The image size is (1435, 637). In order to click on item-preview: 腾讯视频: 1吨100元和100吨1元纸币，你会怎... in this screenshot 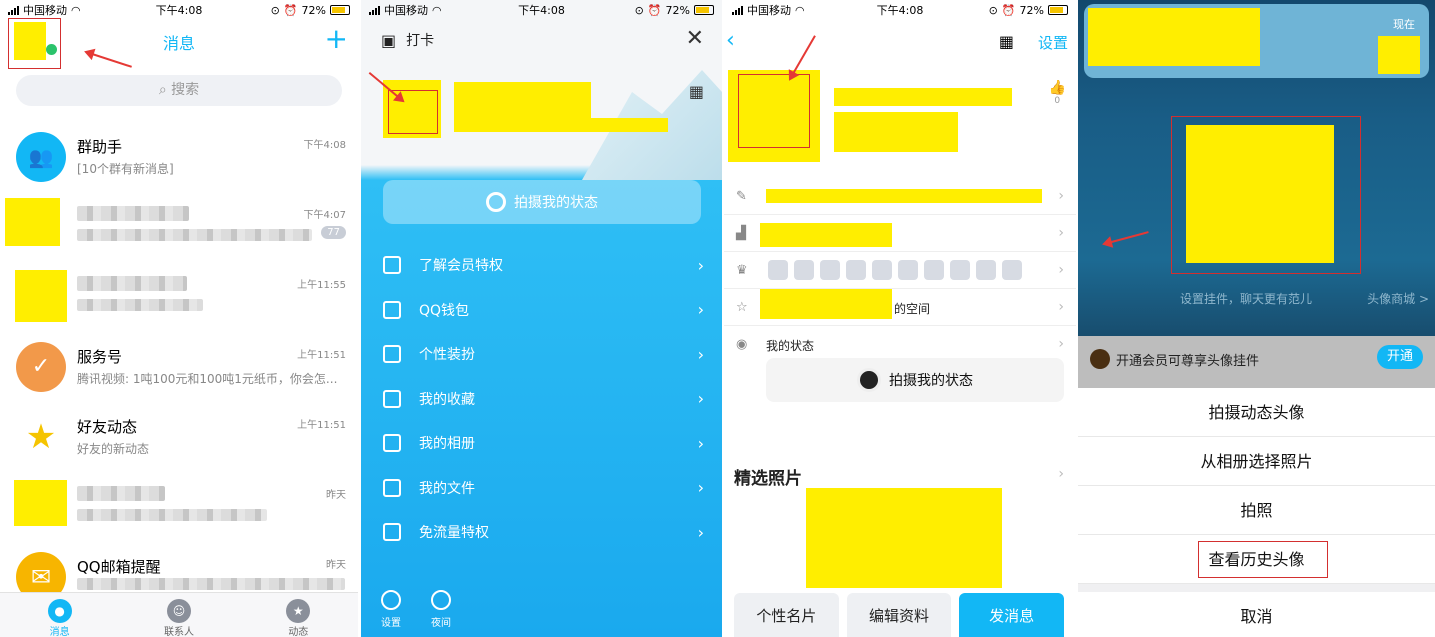, I will do `click(207, 379)`.